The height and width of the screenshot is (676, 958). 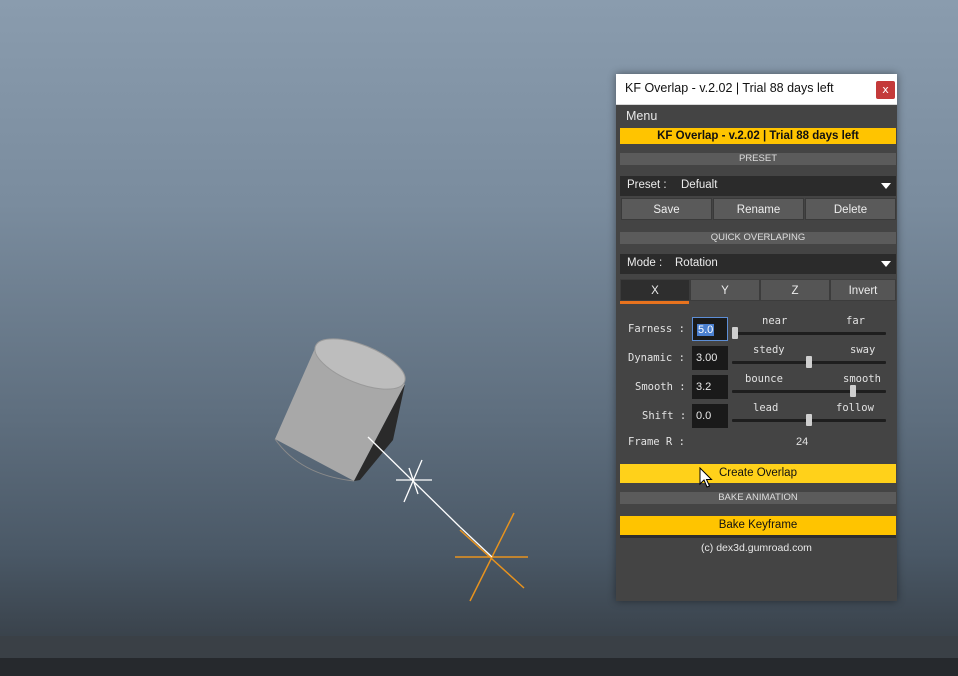 What do you see at coordinates (758, 136) in the screenshot?
I see `version-banner: KF Overlap - v.2.02 | Trial 88 days left` at bounding box center [758, 136].